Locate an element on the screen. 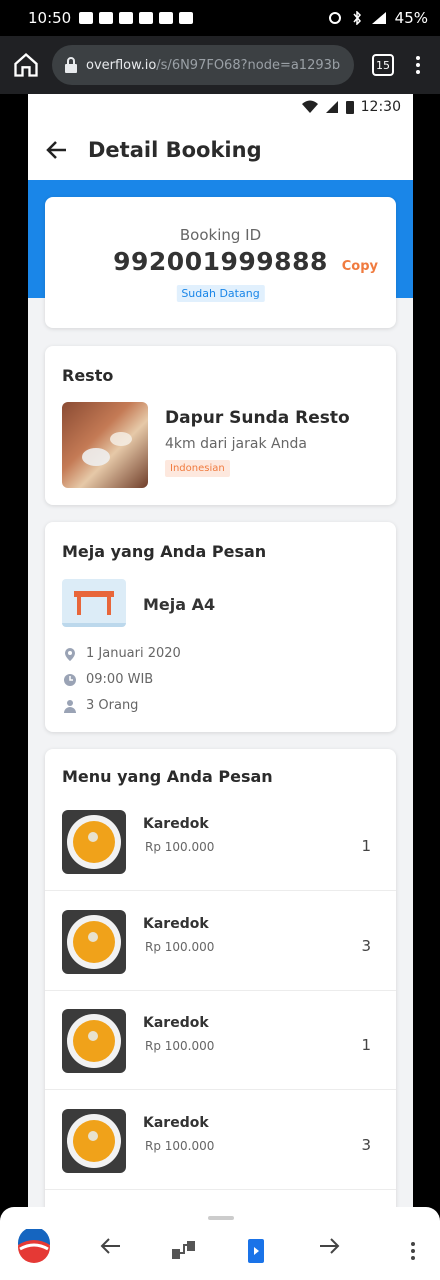 This screenshot has height=1280, width=440. guest-count: 3 Orang is located at coordinates (112, 705).